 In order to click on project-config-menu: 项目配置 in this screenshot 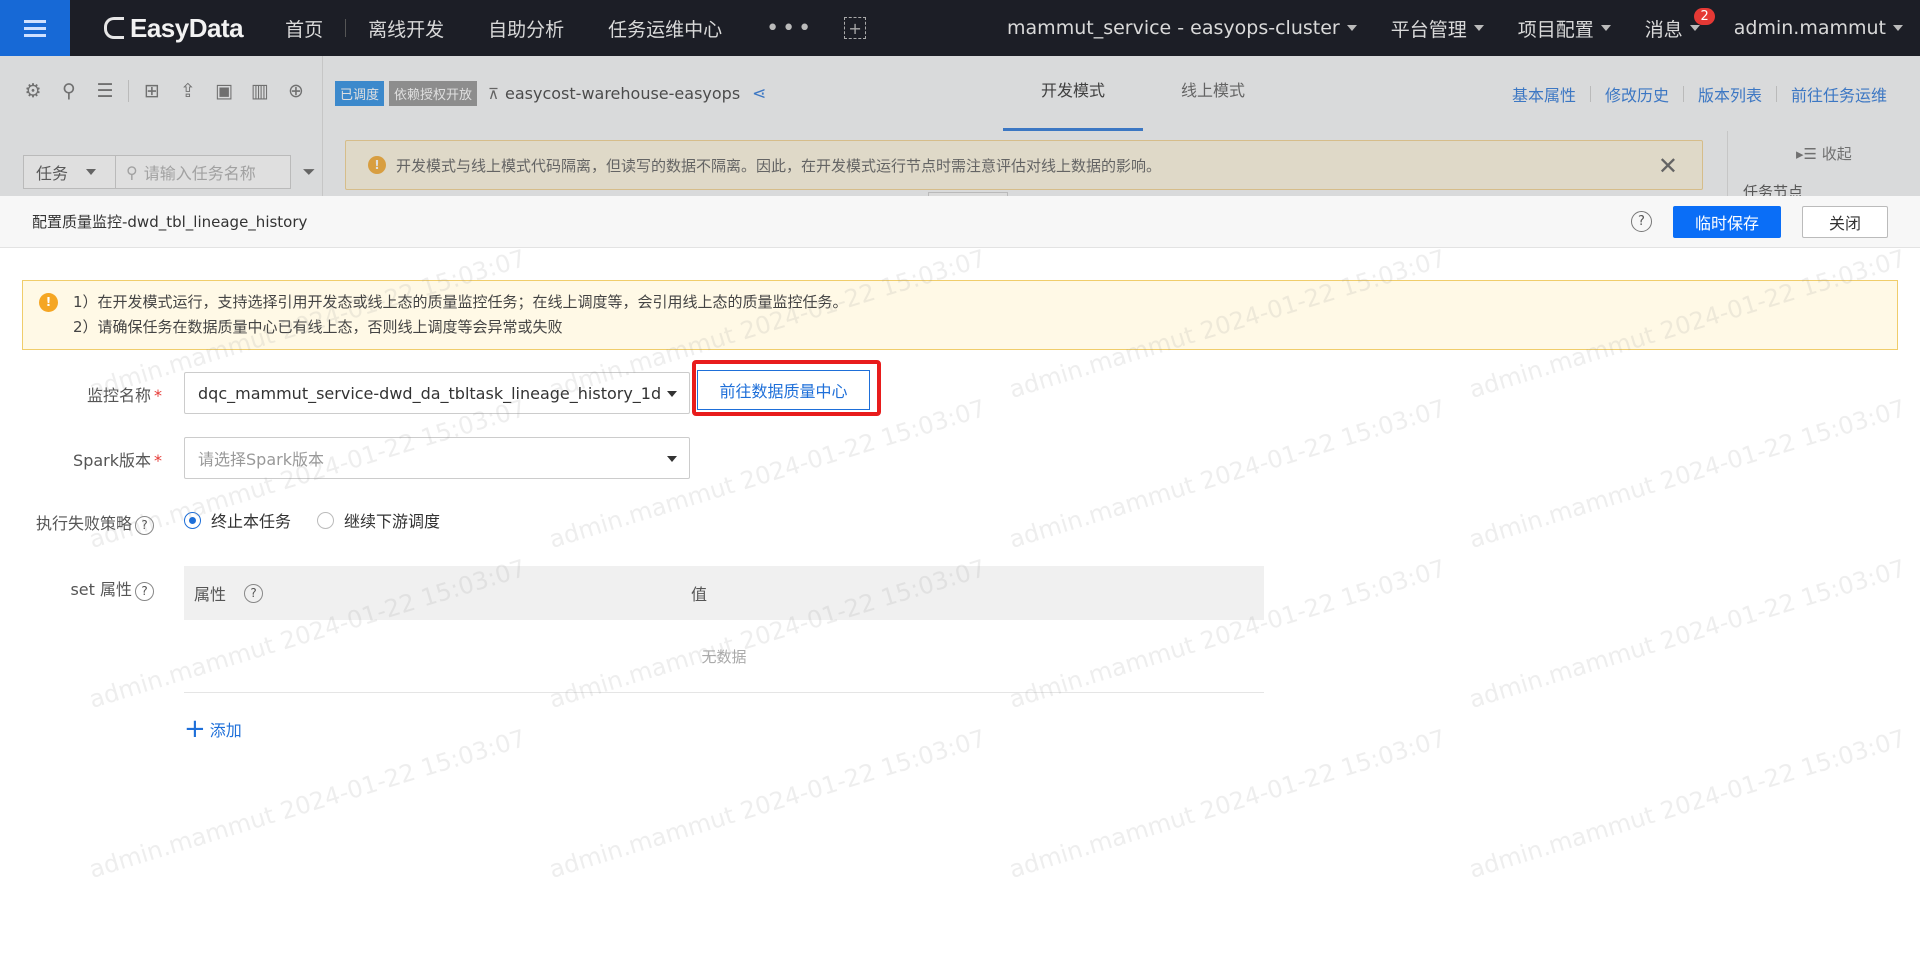, I will do `click(1564, 28)`.